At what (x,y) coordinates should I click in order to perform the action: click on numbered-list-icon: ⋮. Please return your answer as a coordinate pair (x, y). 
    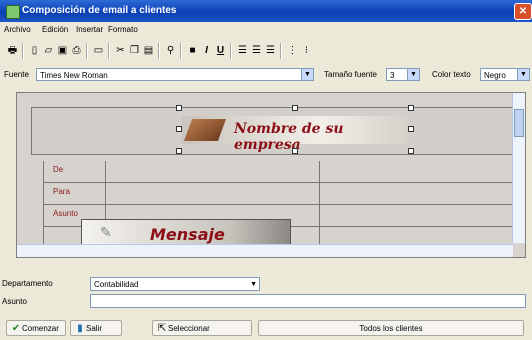
    Looking at the image, I should click on (292, 50).